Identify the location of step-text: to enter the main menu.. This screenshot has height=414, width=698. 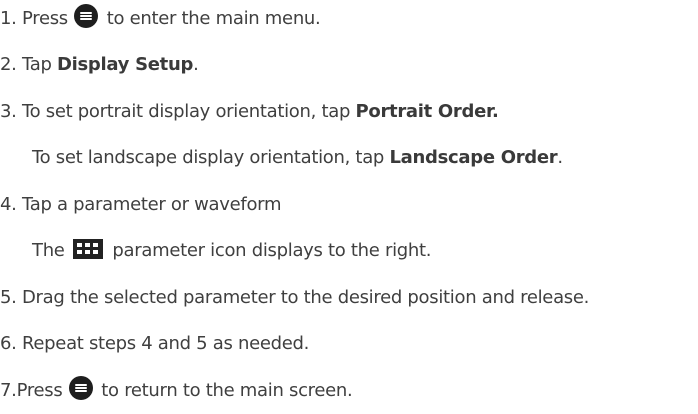
(213, 18).